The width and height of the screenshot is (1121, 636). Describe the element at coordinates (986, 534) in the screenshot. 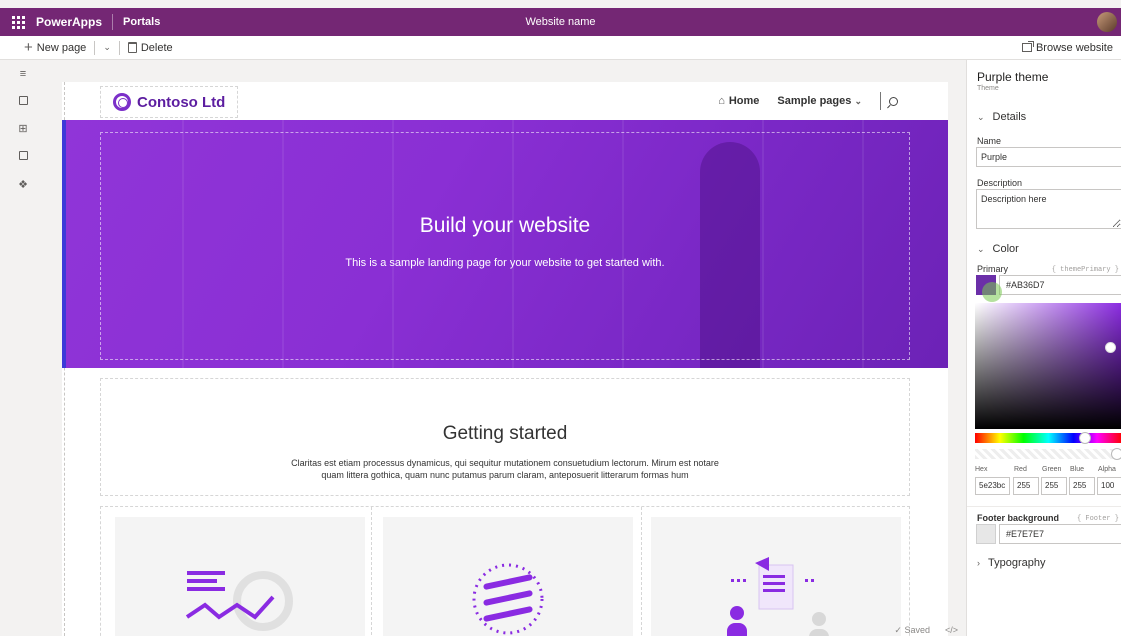

I see `footer-color-swatch` at that location.